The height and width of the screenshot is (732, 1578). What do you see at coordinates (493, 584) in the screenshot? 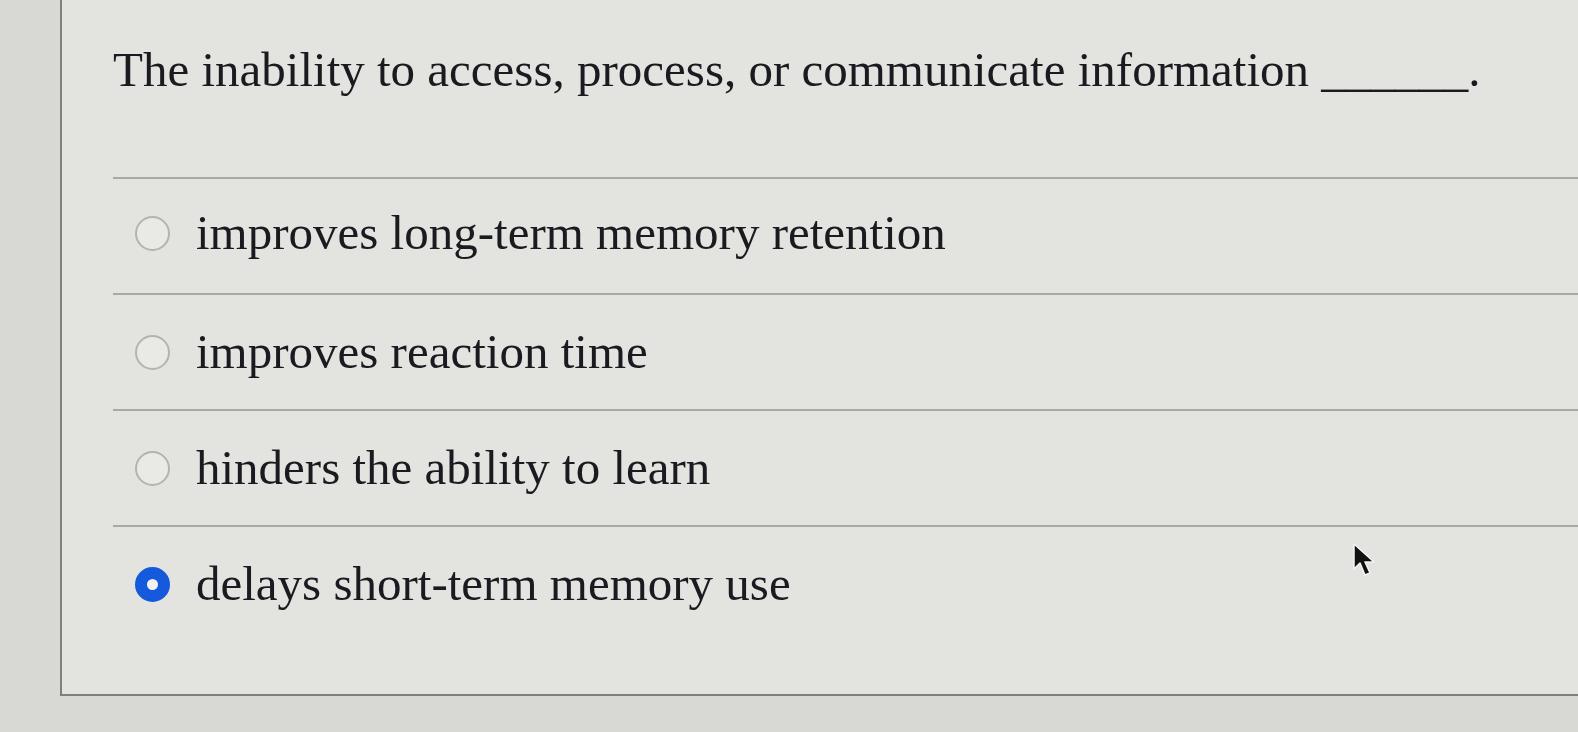
I see `option-label: delays short-term memory use` at bounding box center [493, 584].